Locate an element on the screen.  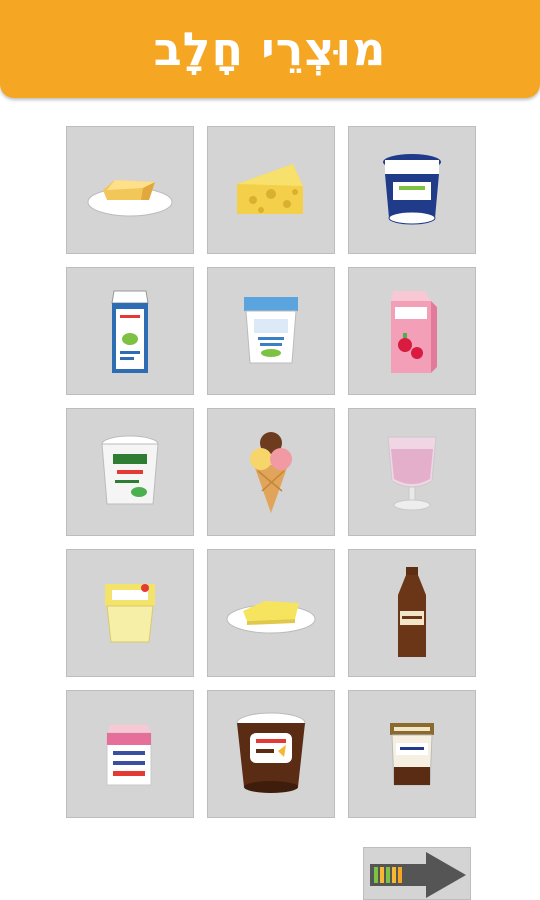
cheese-slice-plate-icon is located at coordinates (271, 617).